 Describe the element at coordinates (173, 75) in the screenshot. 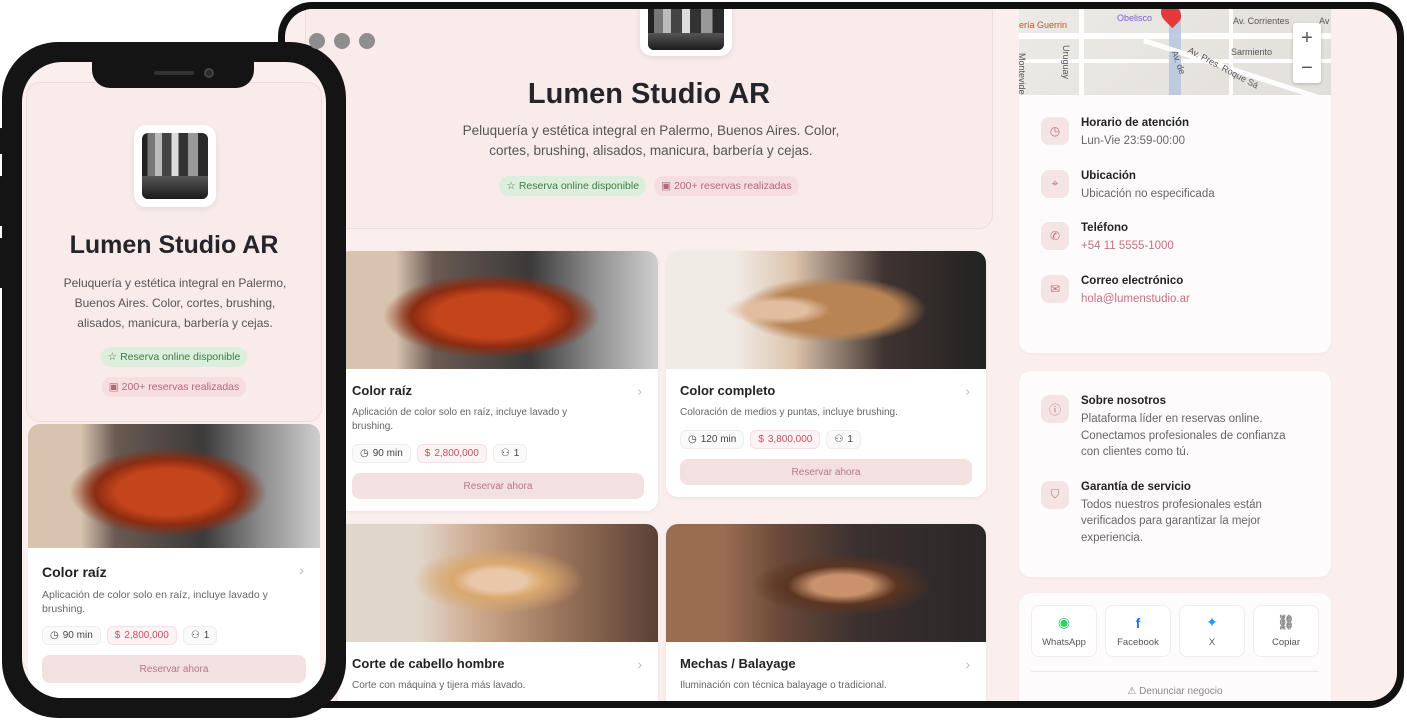

I see `phone-notch` at that location.